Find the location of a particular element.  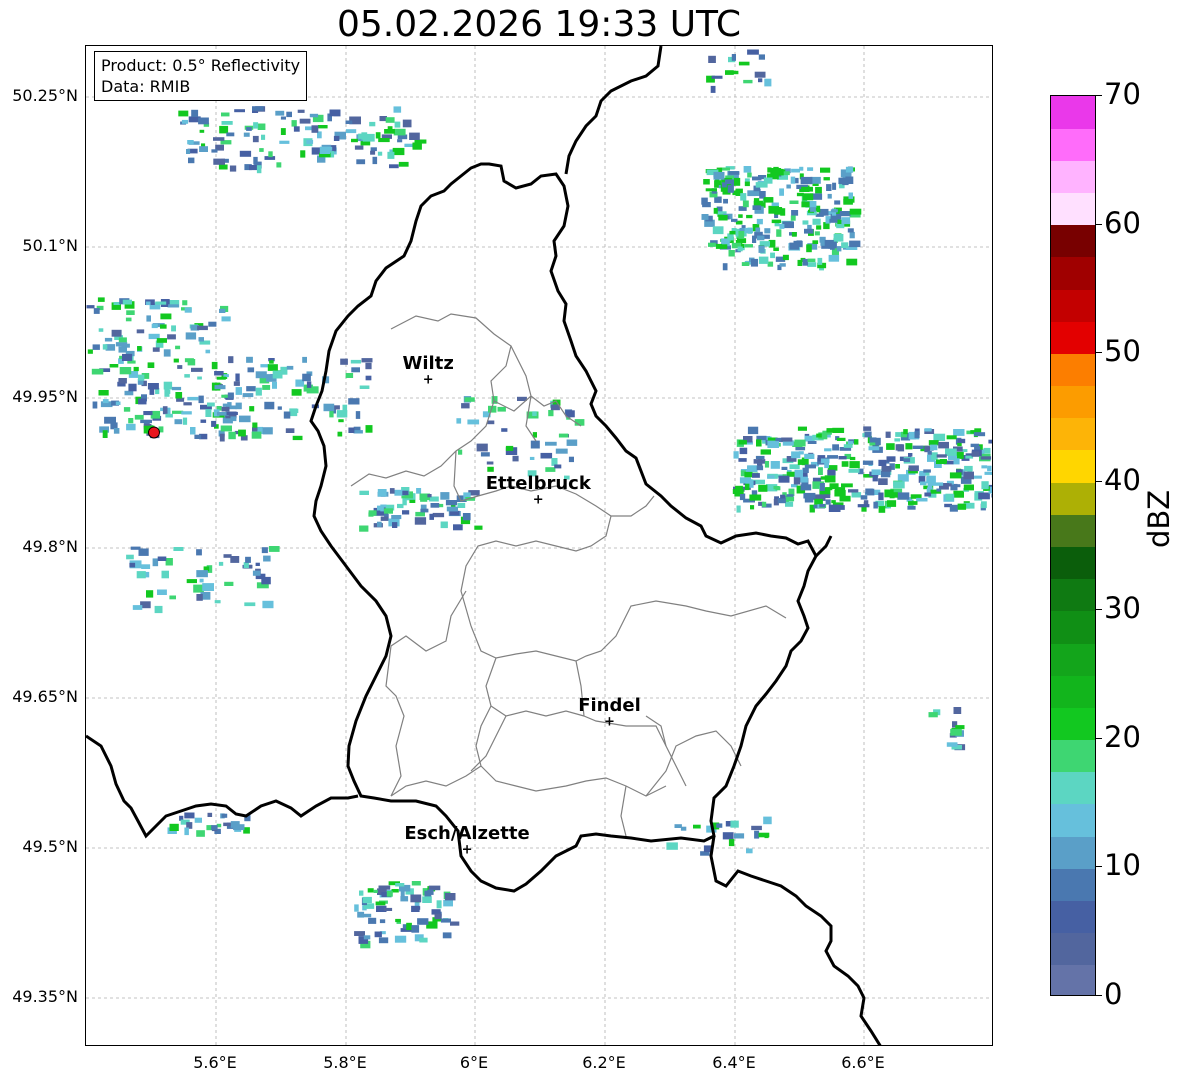

colorbar-tick-label: 20 is located at coordinates (1122, 736).